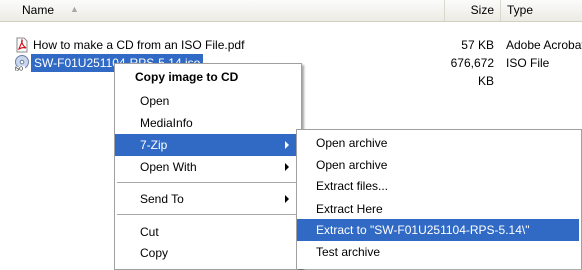 The width and height of the screenshot is (582, 270). Describe the element at coordinates (155, 101) in the screenshot. I see `menu-item-label: Open` at that location.